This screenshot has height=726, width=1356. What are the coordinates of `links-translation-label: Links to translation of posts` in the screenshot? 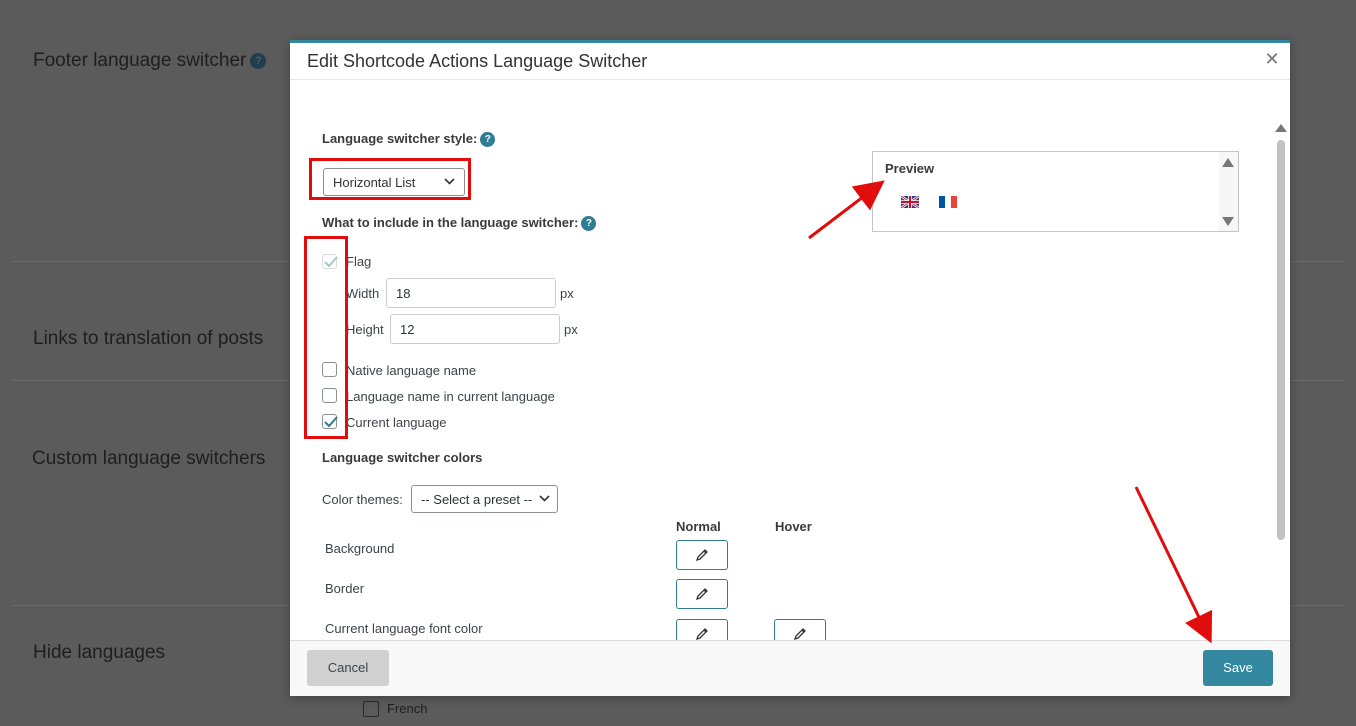 It's located at (148, 338).